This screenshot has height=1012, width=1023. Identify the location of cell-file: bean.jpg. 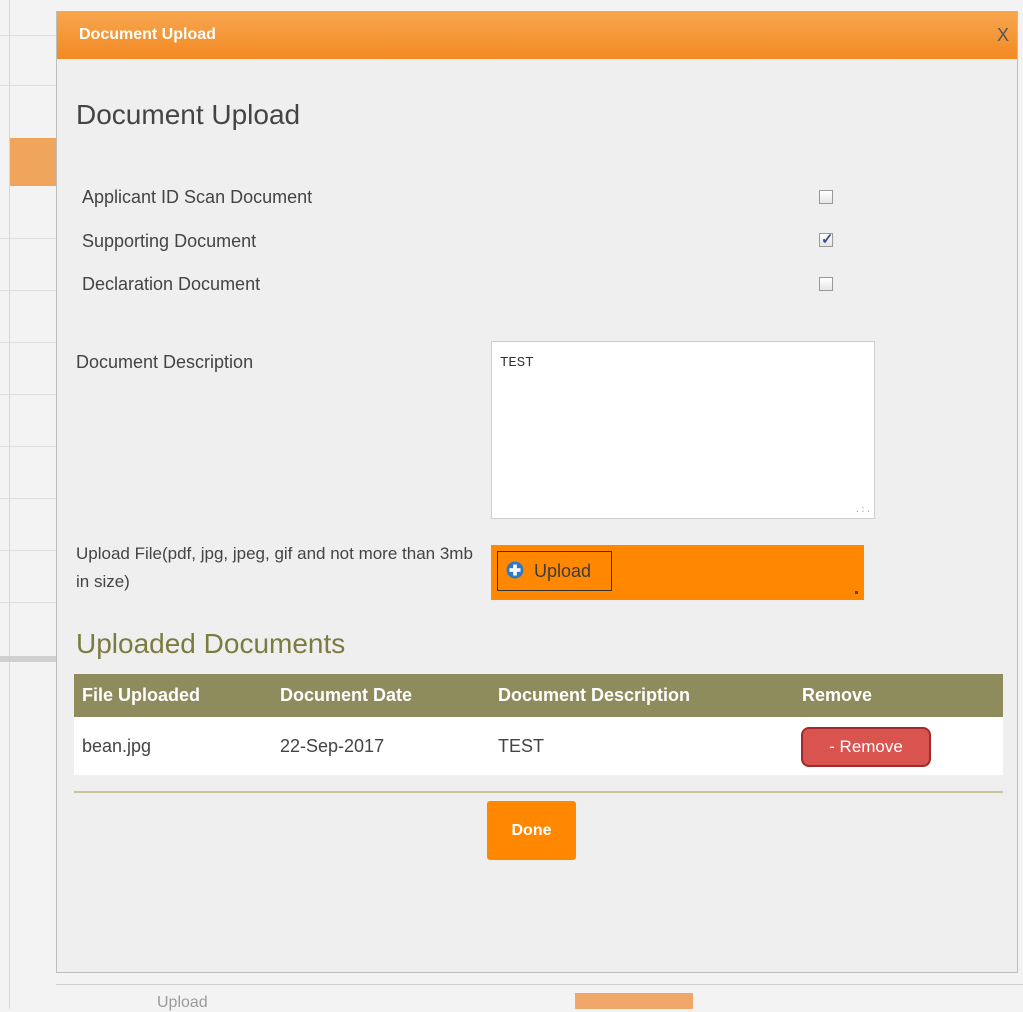
(117, 746).